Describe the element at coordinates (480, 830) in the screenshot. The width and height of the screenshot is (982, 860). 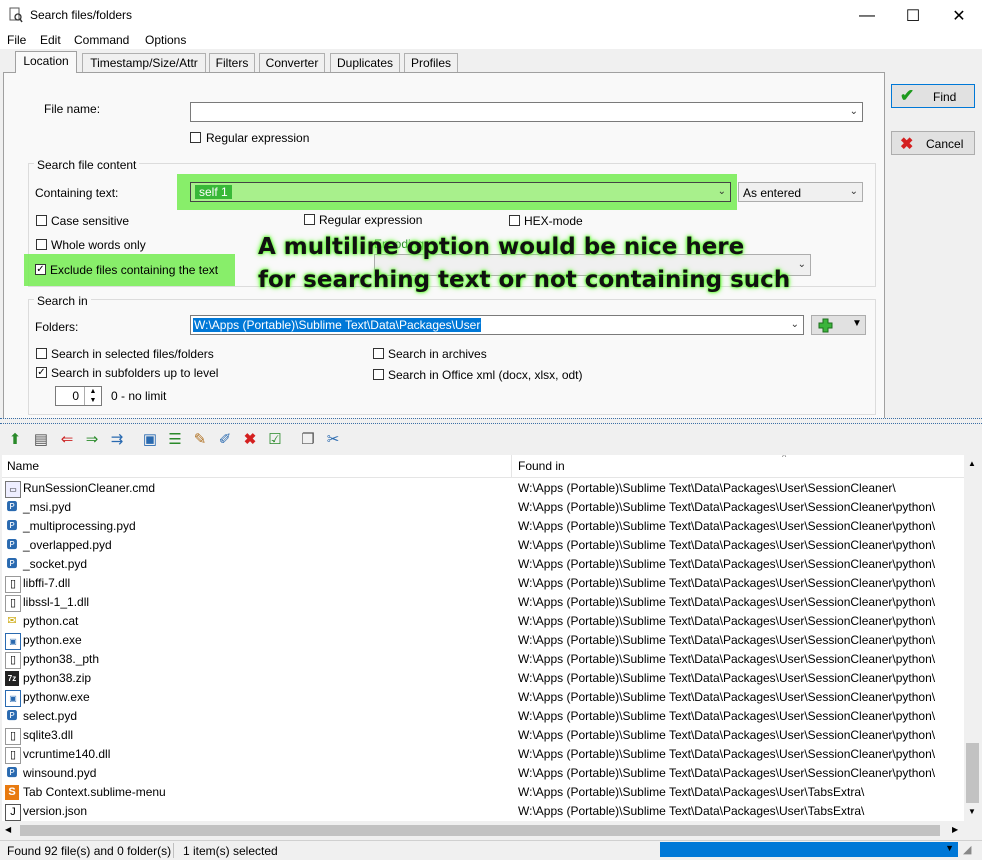
I see `hscroll-thumb` at that location.